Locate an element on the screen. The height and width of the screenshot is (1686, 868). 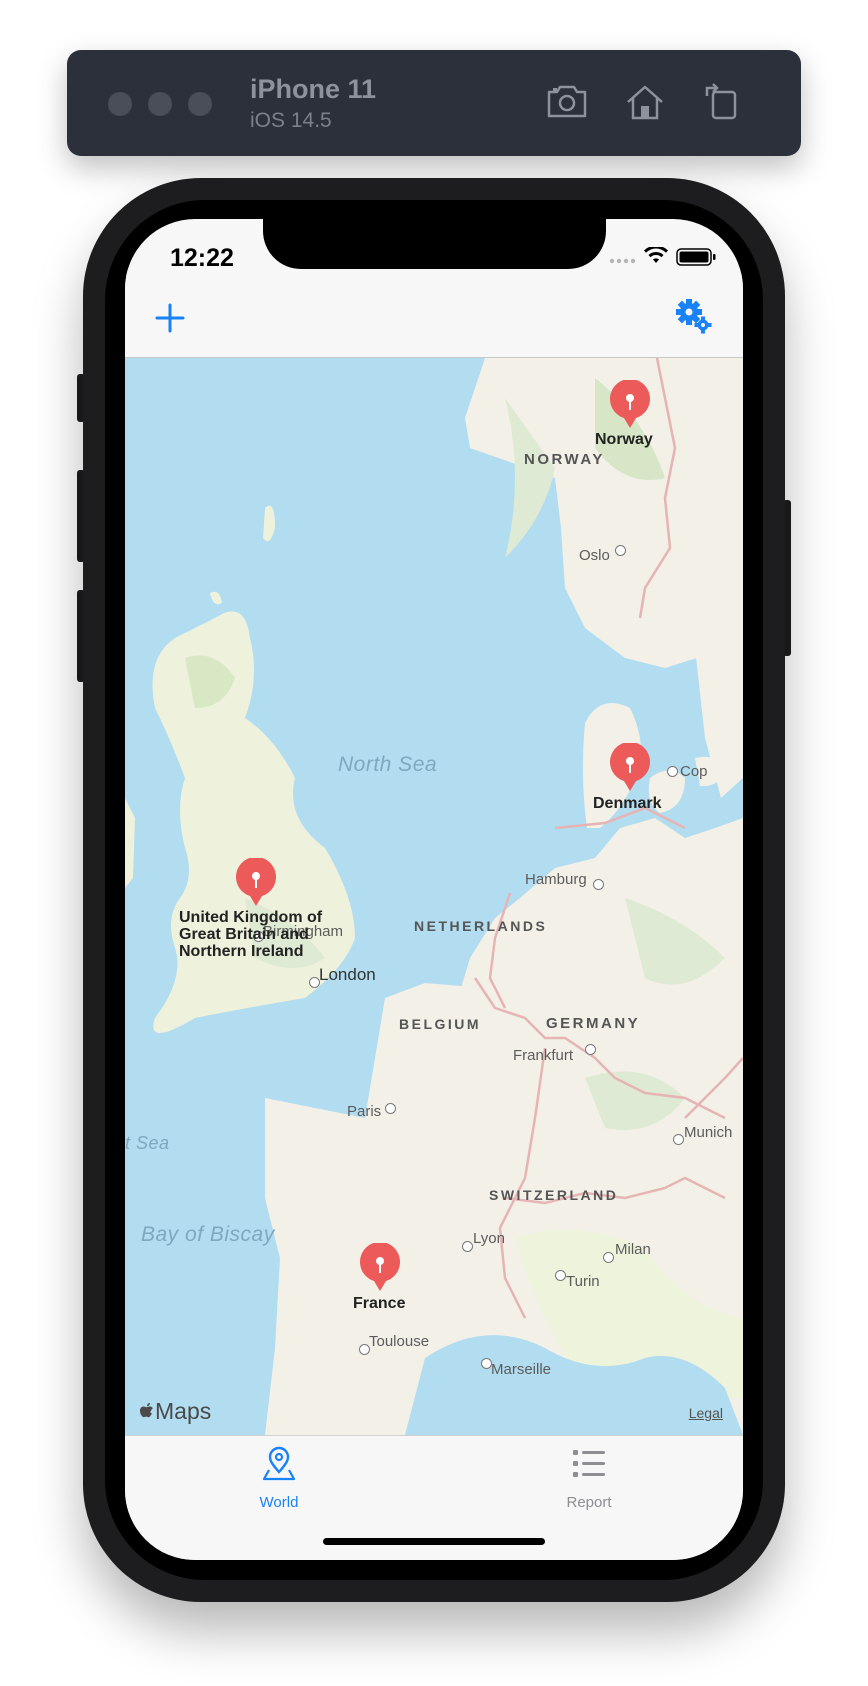
pin-label-norway: Norway is located at coordinates (624, 439).